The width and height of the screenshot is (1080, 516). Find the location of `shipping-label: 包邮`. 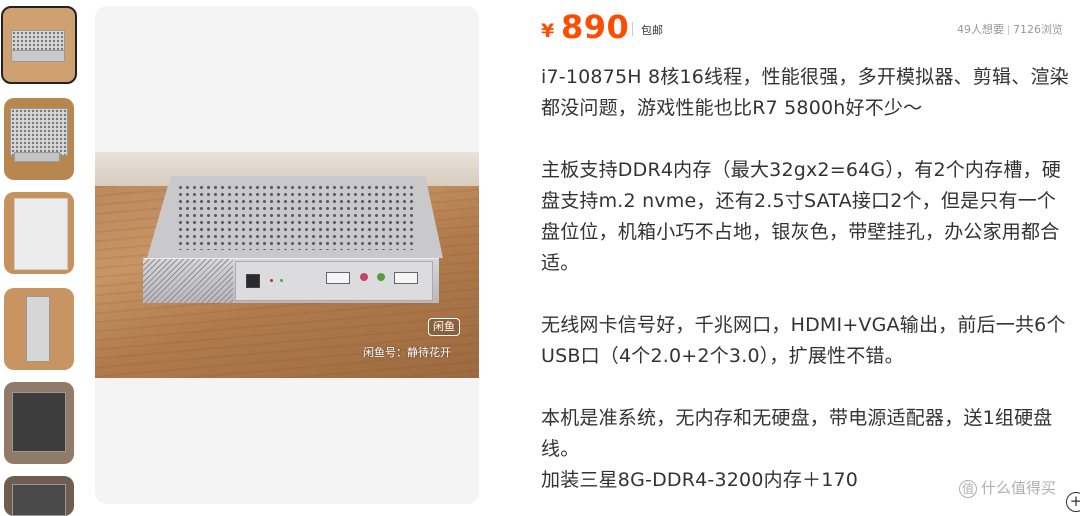

shipping-label: 包邮 is located at coordinates (652, 30).